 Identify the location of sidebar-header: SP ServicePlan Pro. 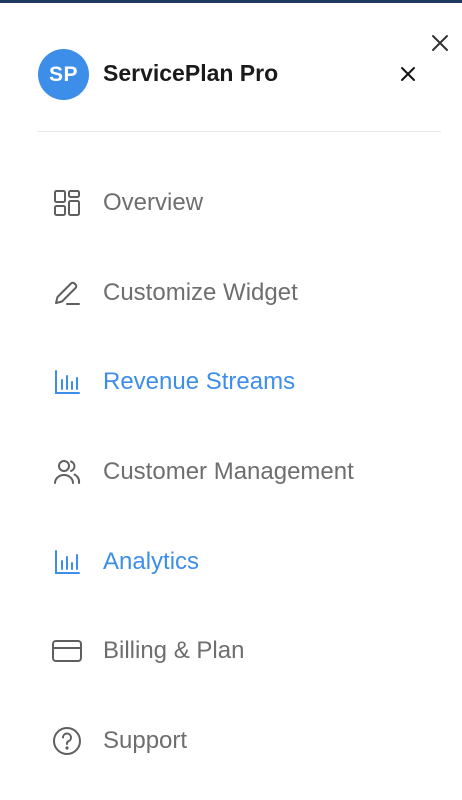
(240, 74).